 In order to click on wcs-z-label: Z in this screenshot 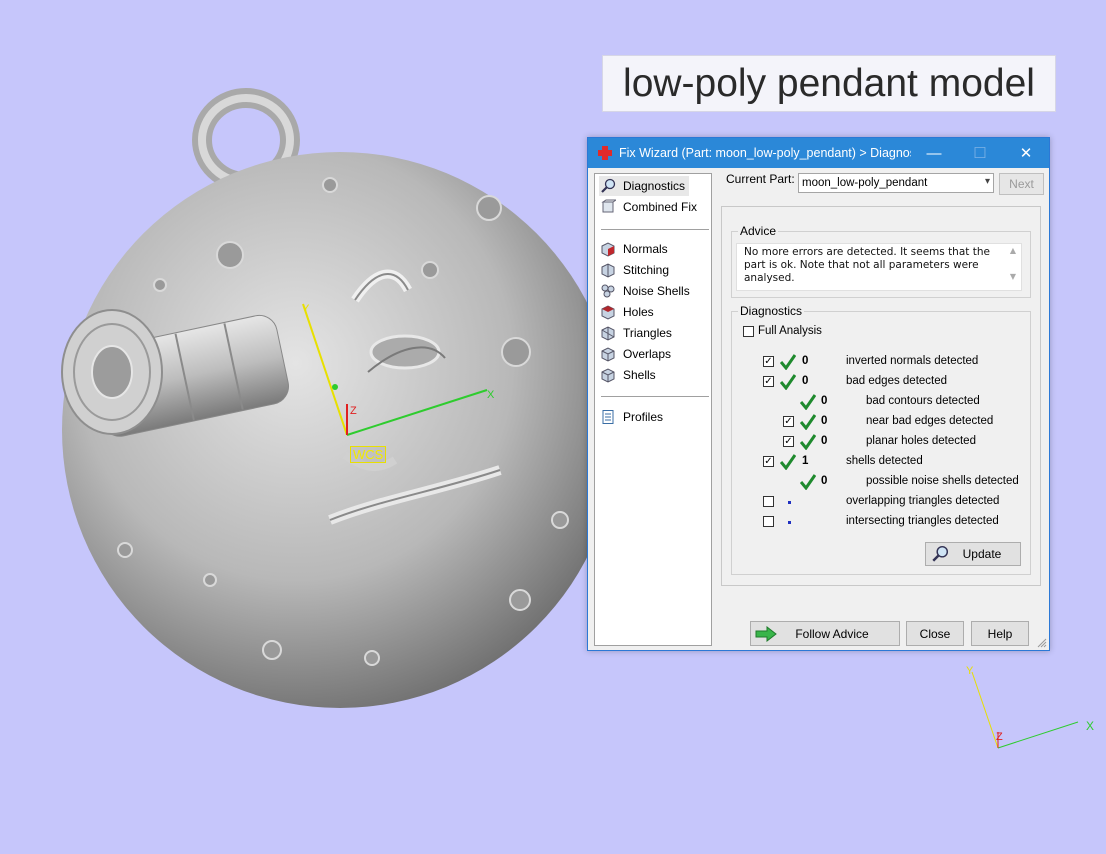, I will do `click(353, 411)`.